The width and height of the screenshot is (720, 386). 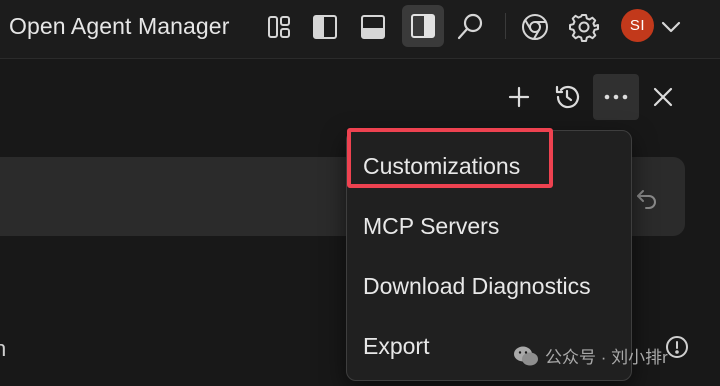 I want to click on watermark-text: 公众号 · 刘小排r, so click(x=606, y=357).